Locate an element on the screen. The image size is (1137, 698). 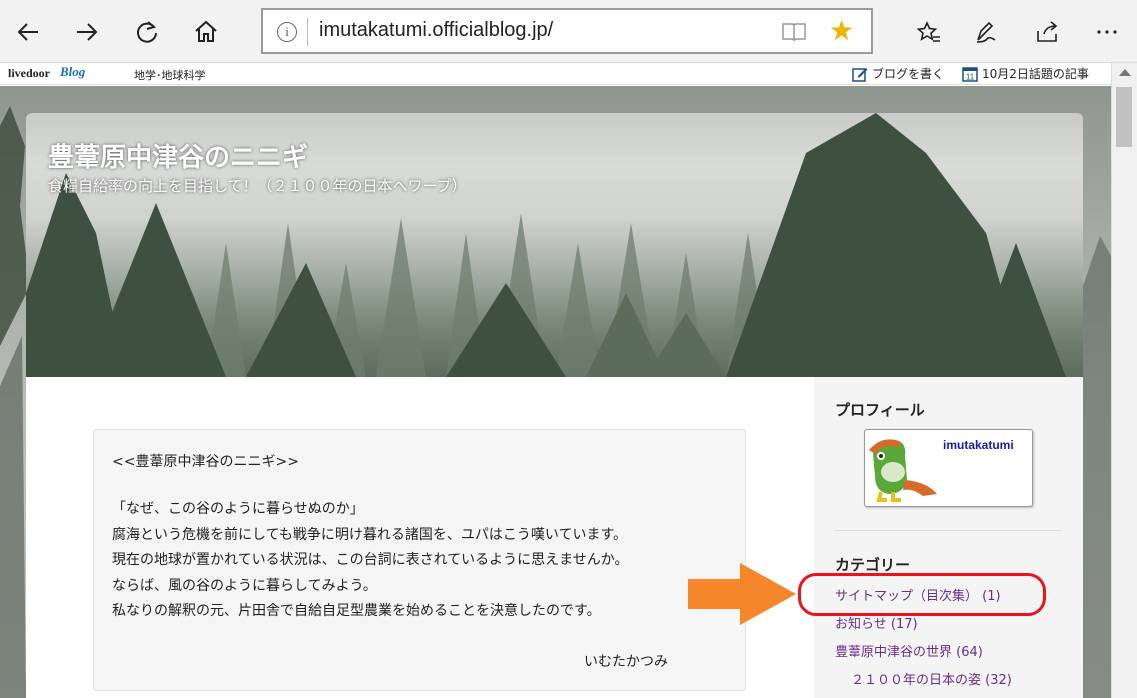
category-japan-2100-link: ２１００年の日本の姿 (32) is located at coordinates (931, 678).